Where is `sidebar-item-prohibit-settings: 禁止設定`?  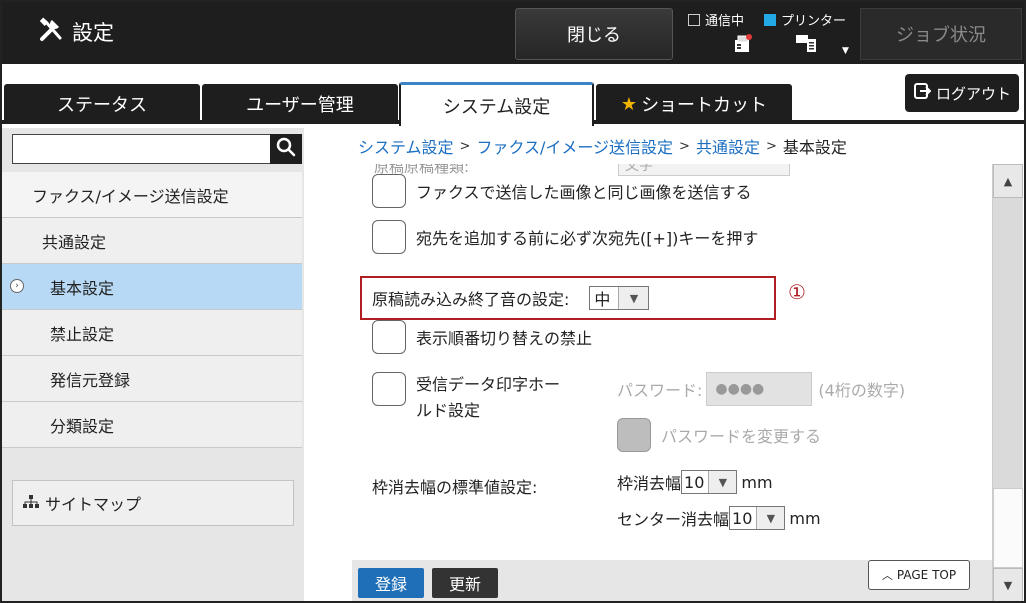
sidebar-item-prohibit-settings: 禁止設定 is located at coordinates (152, 333).